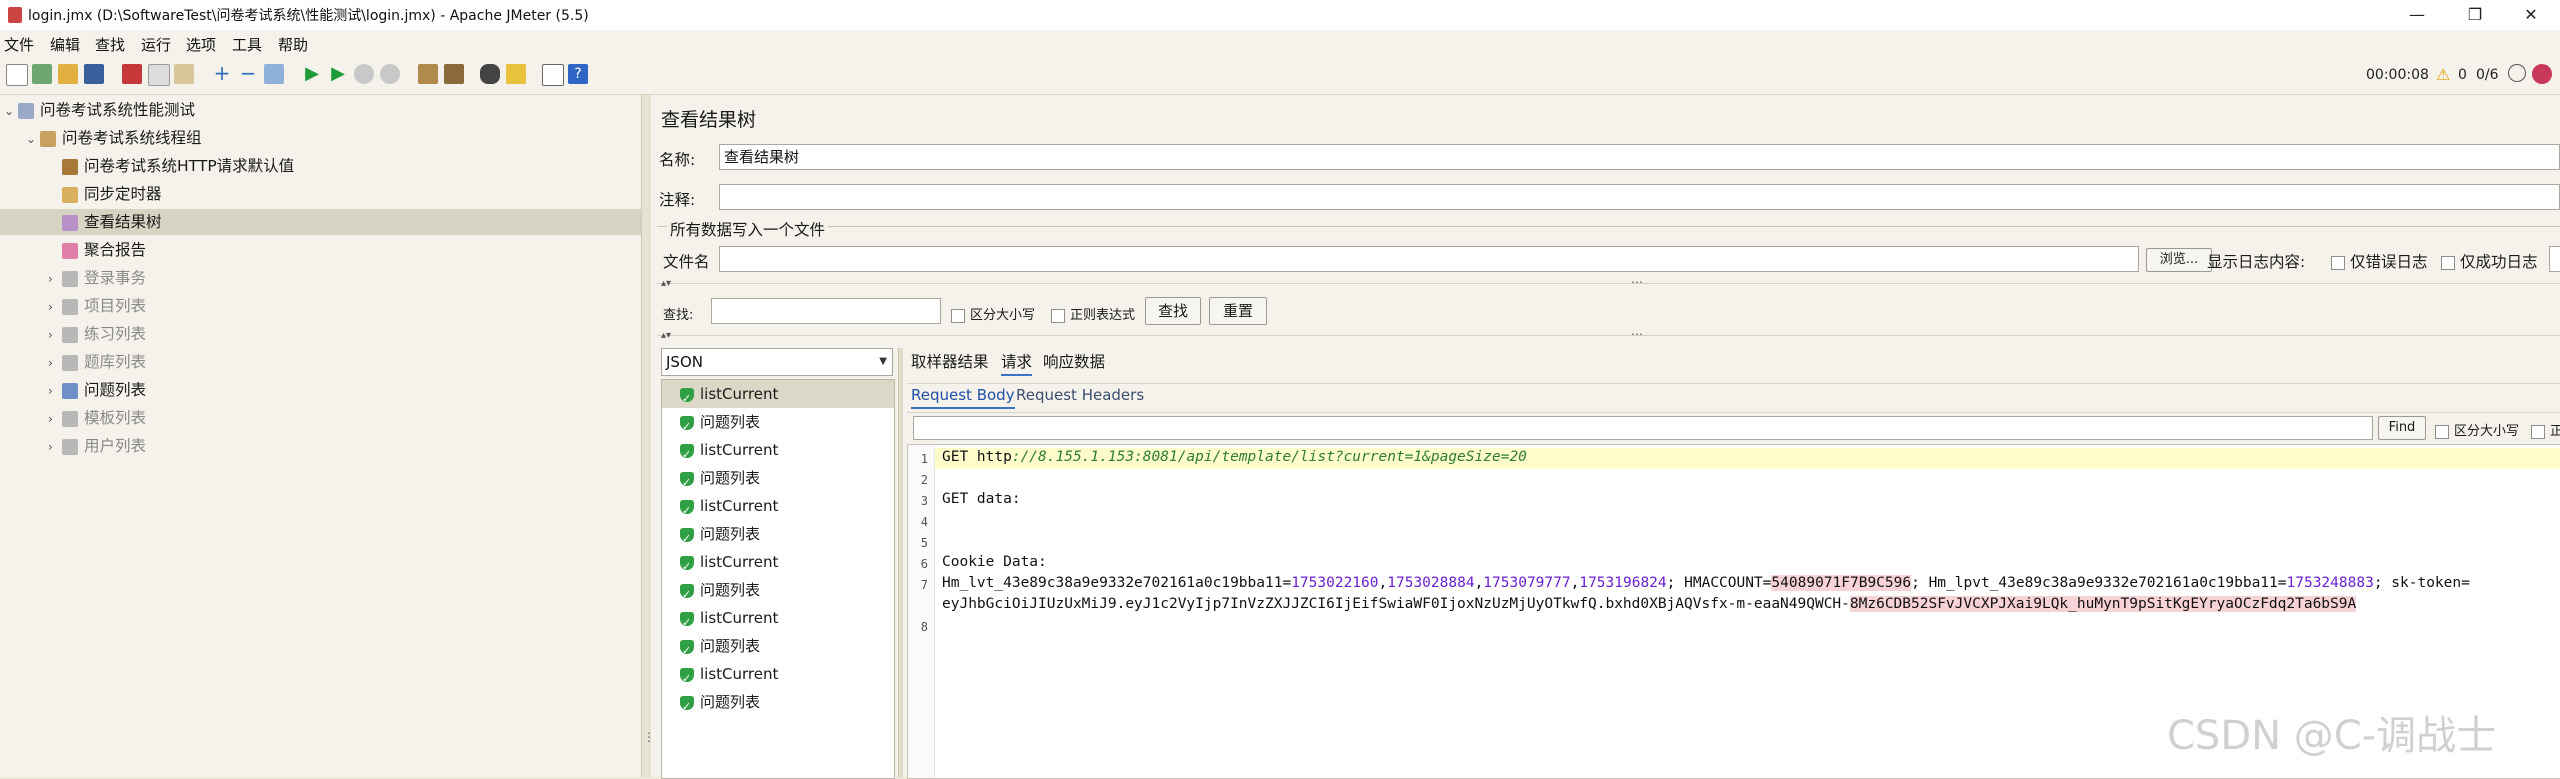 The width and height of the screenshot is (2560, 779). I want to click on find-regex-checkbox: 正, so click(2545, 429).